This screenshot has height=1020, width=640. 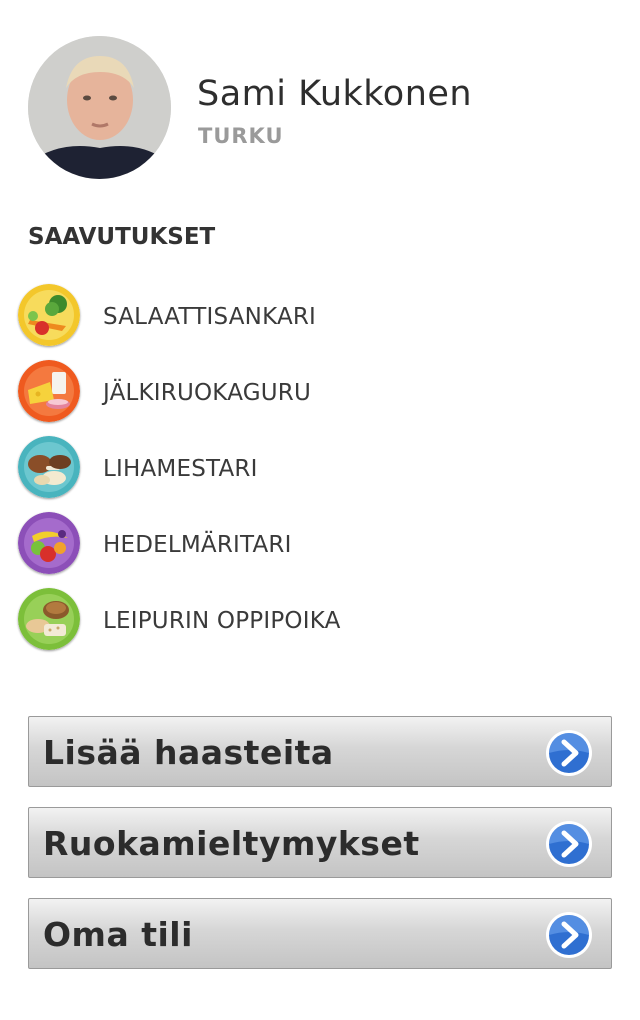 I want to click on achievement-lihamestari: LIHAMESTARI, so click(x=318, y=472).